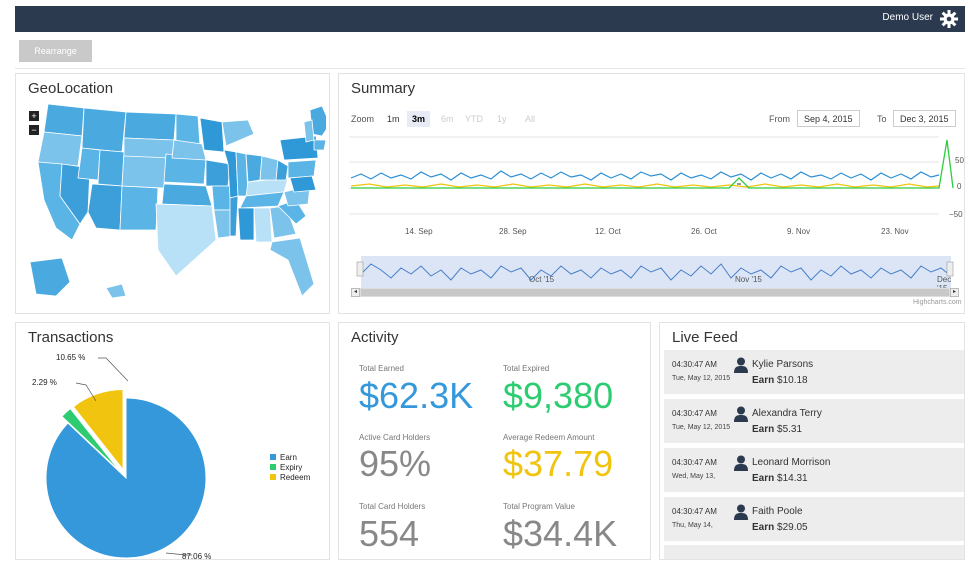  Describe the element at coordinates (779, 119) in the screenshot. I see `from-label: From` at that location.